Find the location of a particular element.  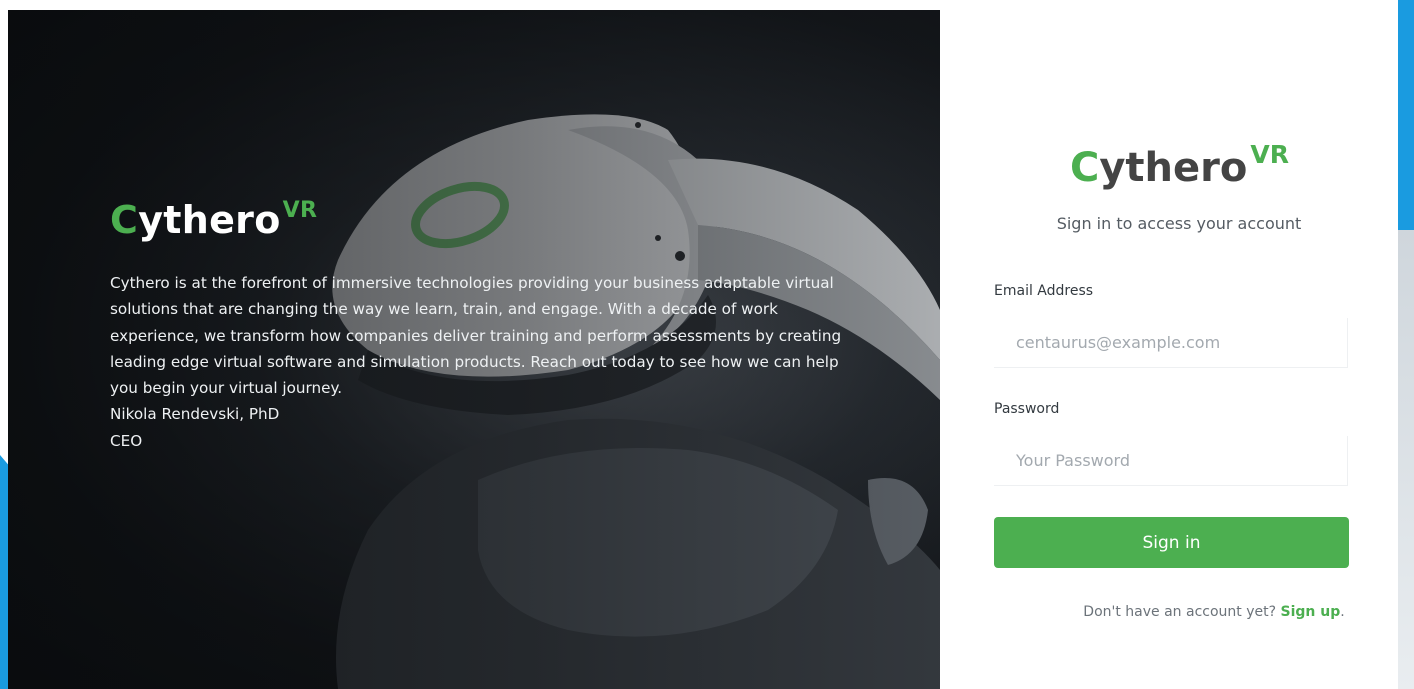

signup-prompt-text: Don't have an account yet? is located at coordinates (1180, 612).